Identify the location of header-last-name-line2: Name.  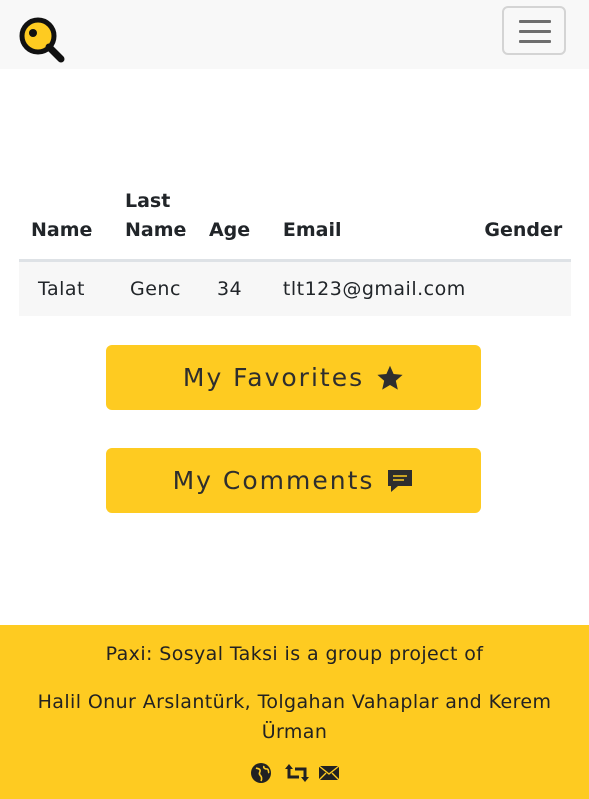
(155, 230).